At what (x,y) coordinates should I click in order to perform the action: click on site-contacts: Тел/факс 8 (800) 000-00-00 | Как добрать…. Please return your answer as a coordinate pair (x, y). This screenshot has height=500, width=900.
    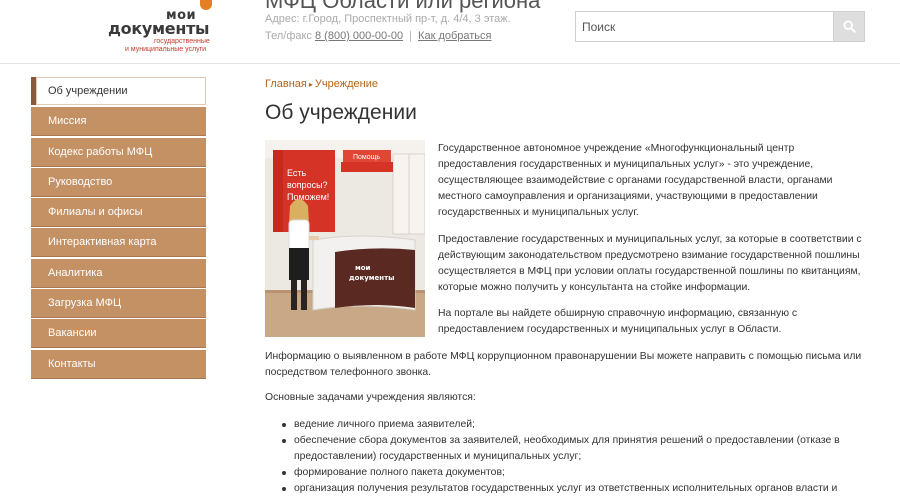
    Looking at the image, I should click on (378, 36).